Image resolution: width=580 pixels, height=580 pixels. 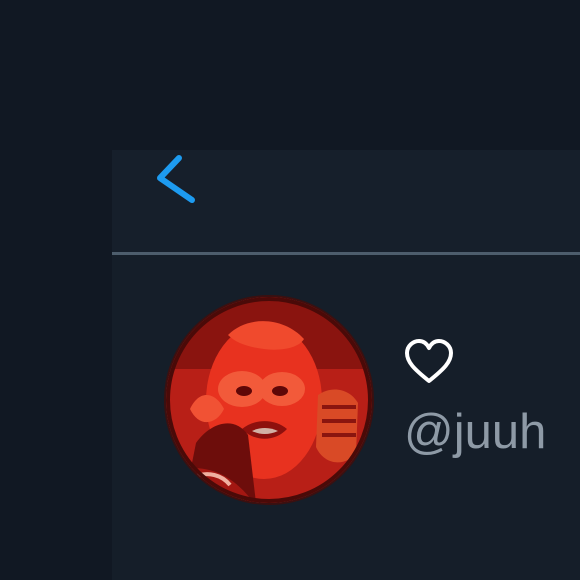 What do you see at coordinates (429, 361) in the screenshot?
I see `heart-outline-icon` at bounding box center [429, 361].